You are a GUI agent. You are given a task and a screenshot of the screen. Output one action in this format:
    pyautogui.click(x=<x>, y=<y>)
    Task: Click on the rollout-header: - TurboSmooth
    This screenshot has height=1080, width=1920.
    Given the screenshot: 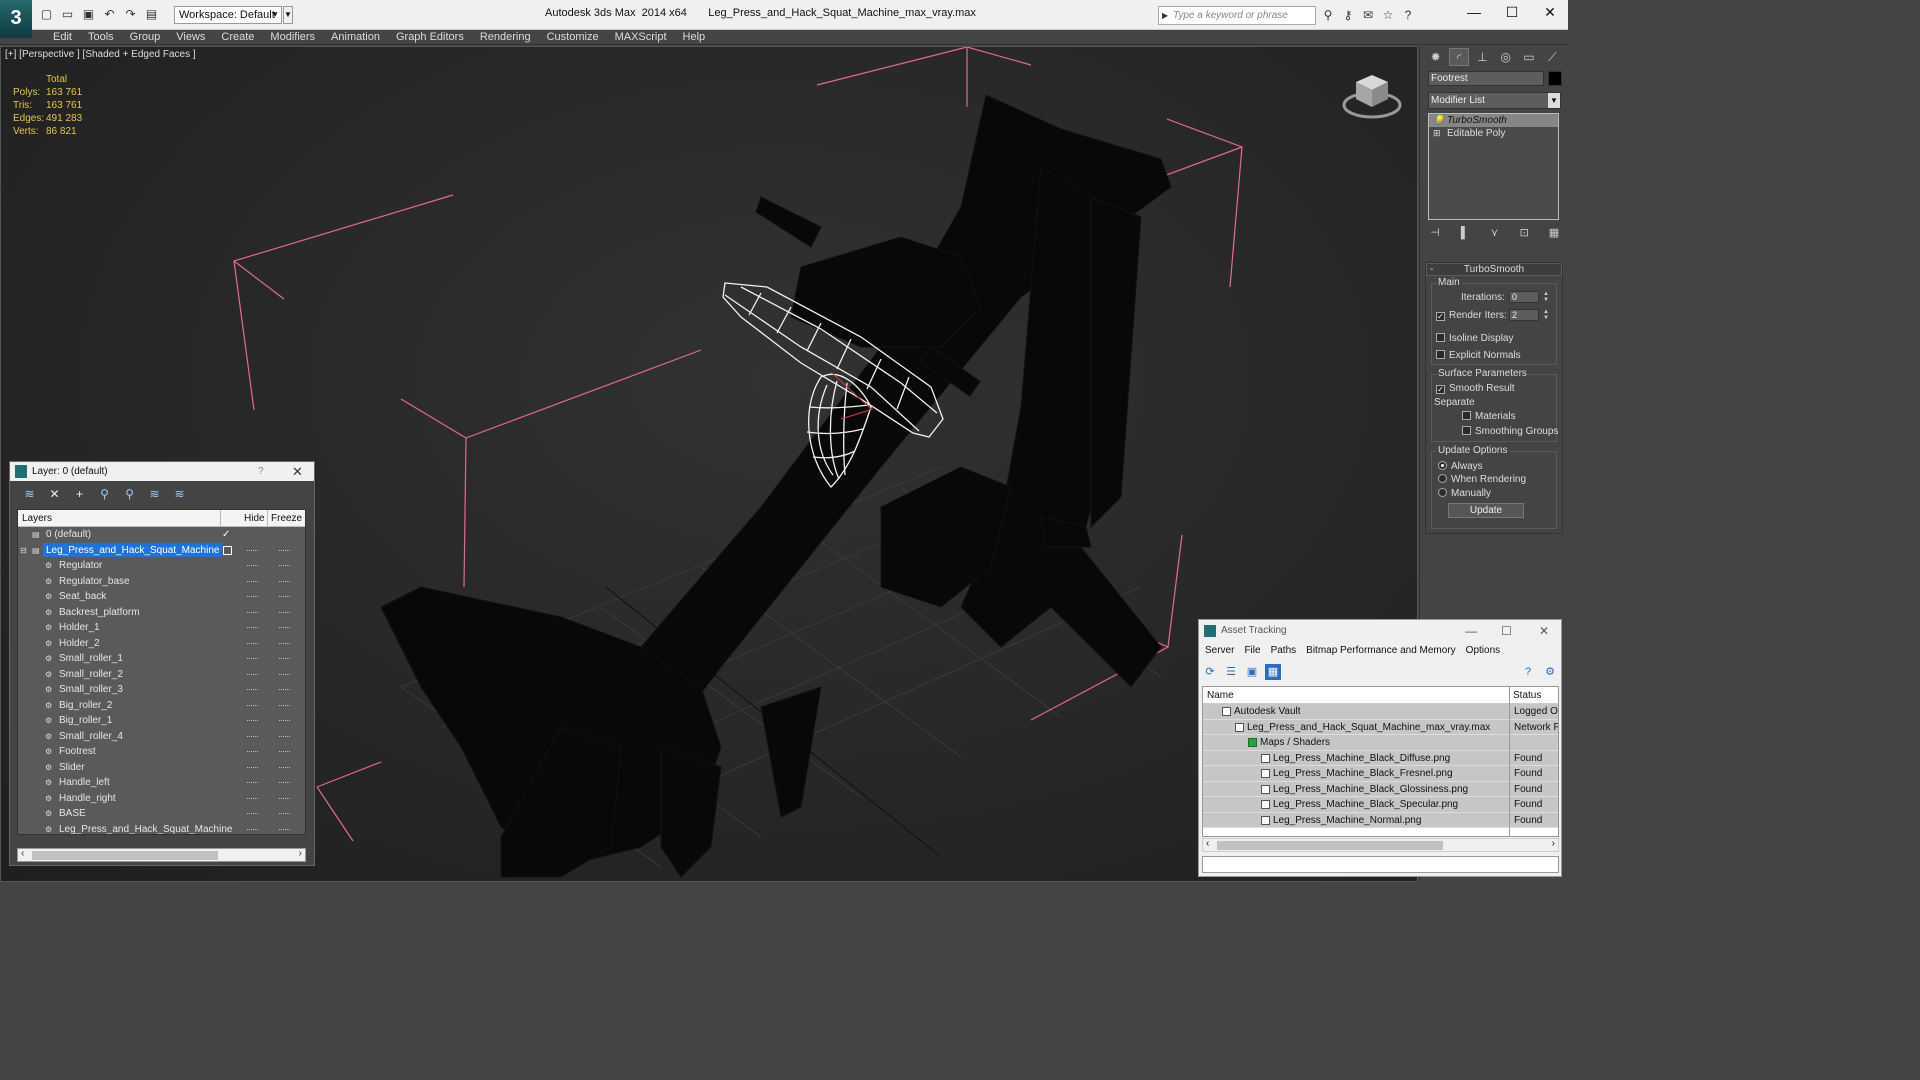 What is the action you would take?
    pyautogui.click(x=1494, y=269)
    